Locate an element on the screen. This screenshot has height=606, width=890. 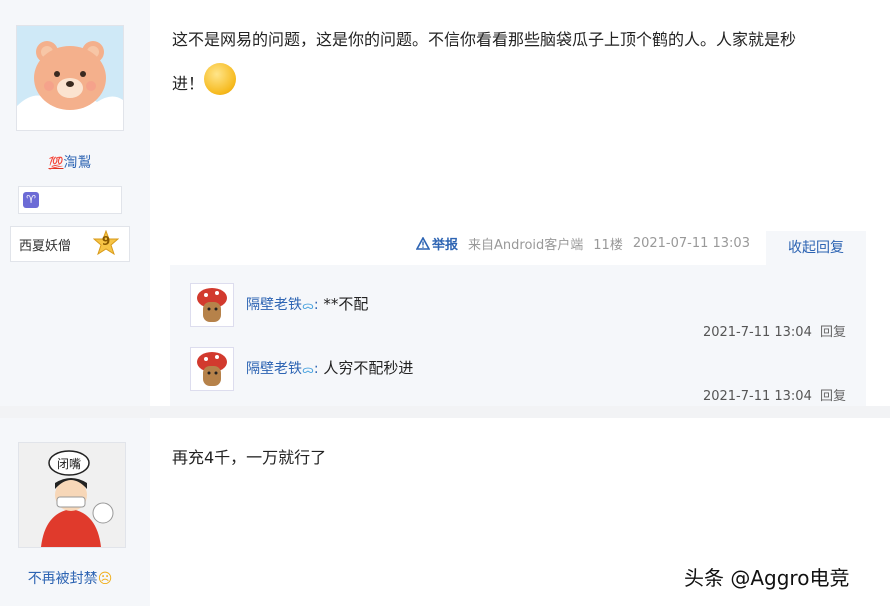
aries-icon: ♈ is located at coordinates (31, 200).